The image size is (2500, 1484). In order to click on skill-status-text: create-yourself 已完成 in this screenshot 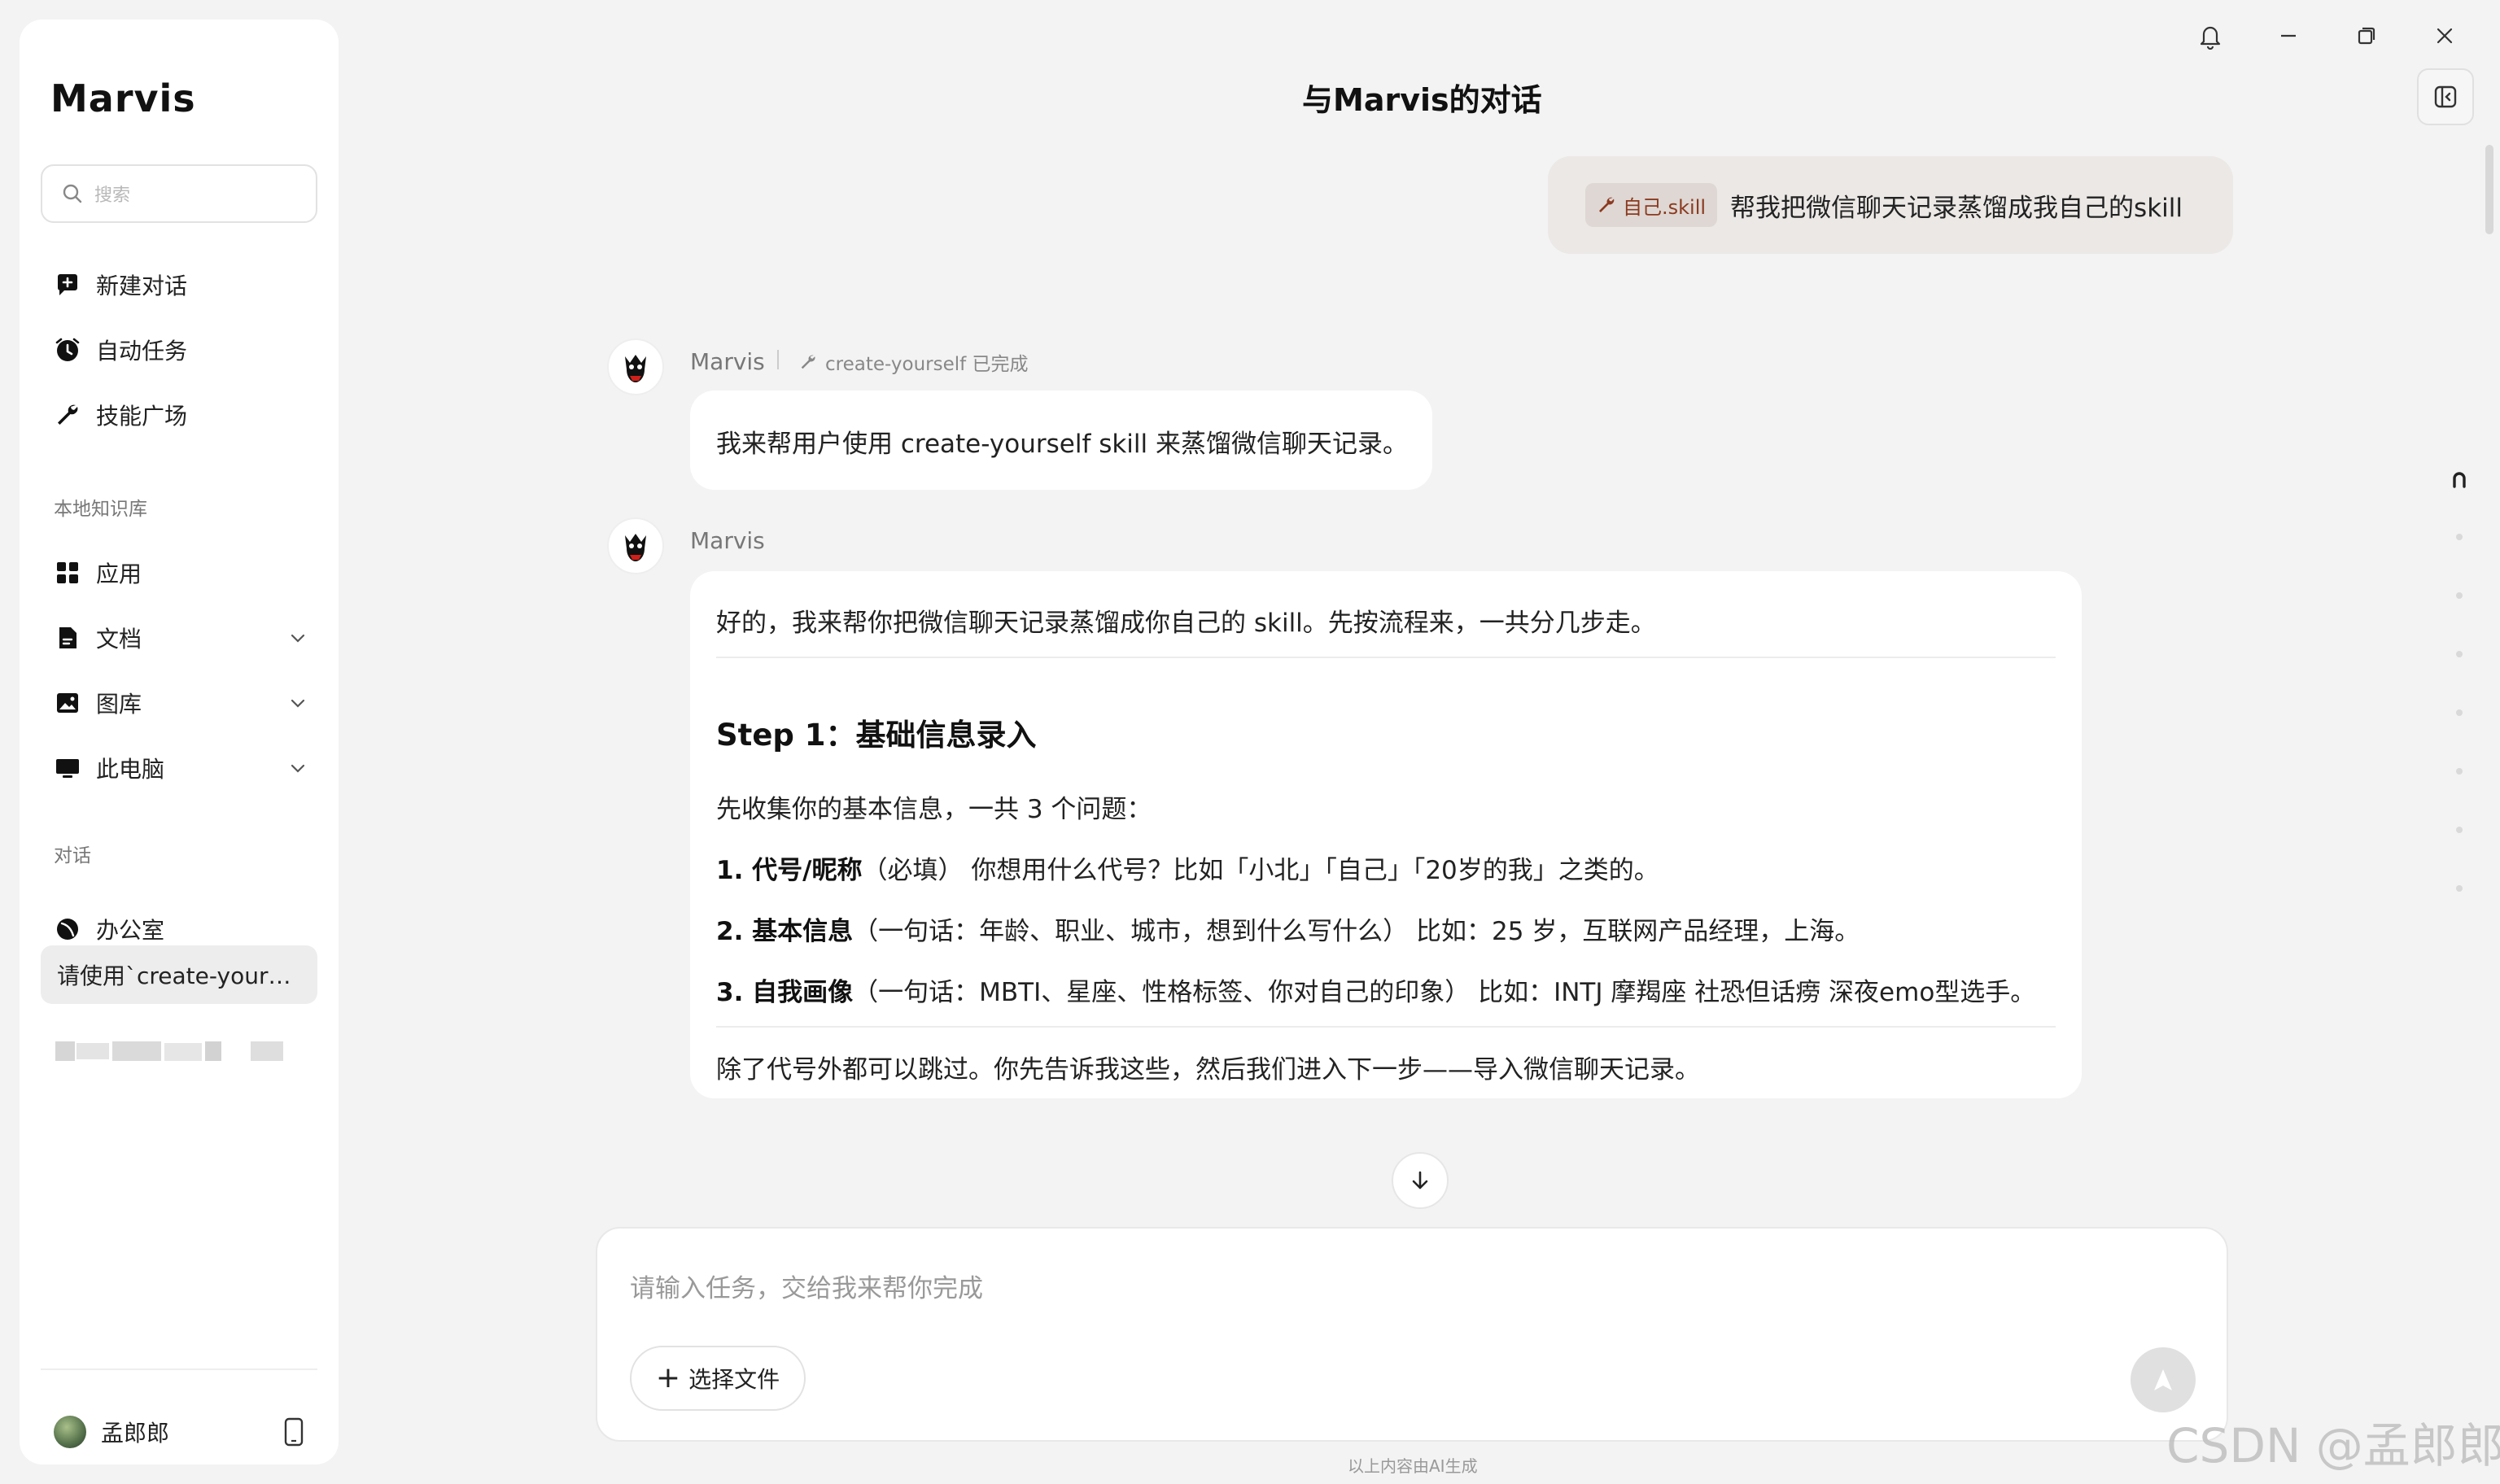, I will do `click(927, 365)`.